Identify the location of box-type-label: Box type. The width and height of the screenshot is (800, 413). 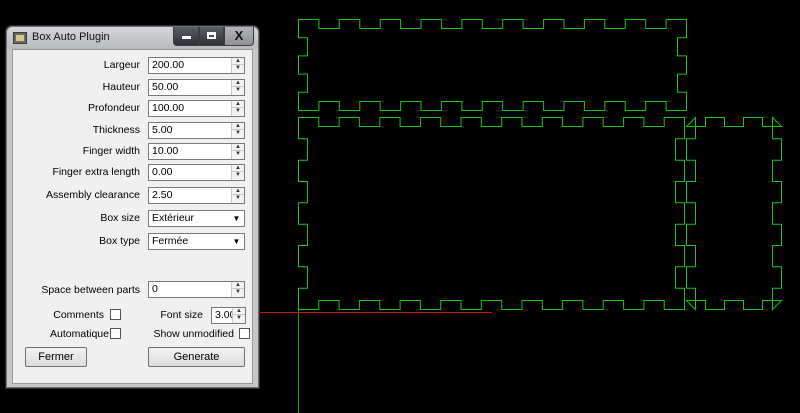
(119, 241).